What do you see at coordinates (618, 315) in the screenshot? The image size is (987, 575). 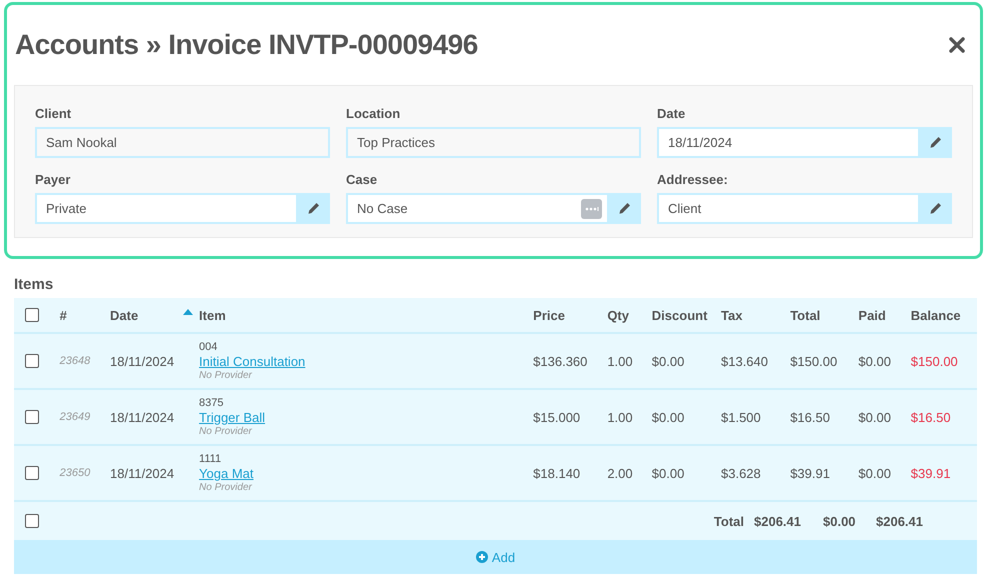 I see `column-header: Qty` at bounding box center [618, 315].